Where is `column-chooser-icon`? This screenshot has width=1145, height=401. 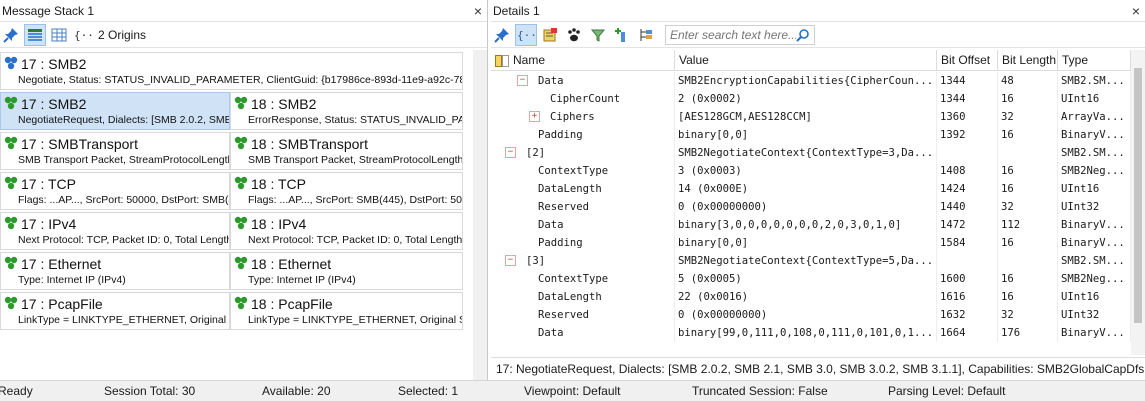 column-chooser-icon is located at coordinates (502, 60).